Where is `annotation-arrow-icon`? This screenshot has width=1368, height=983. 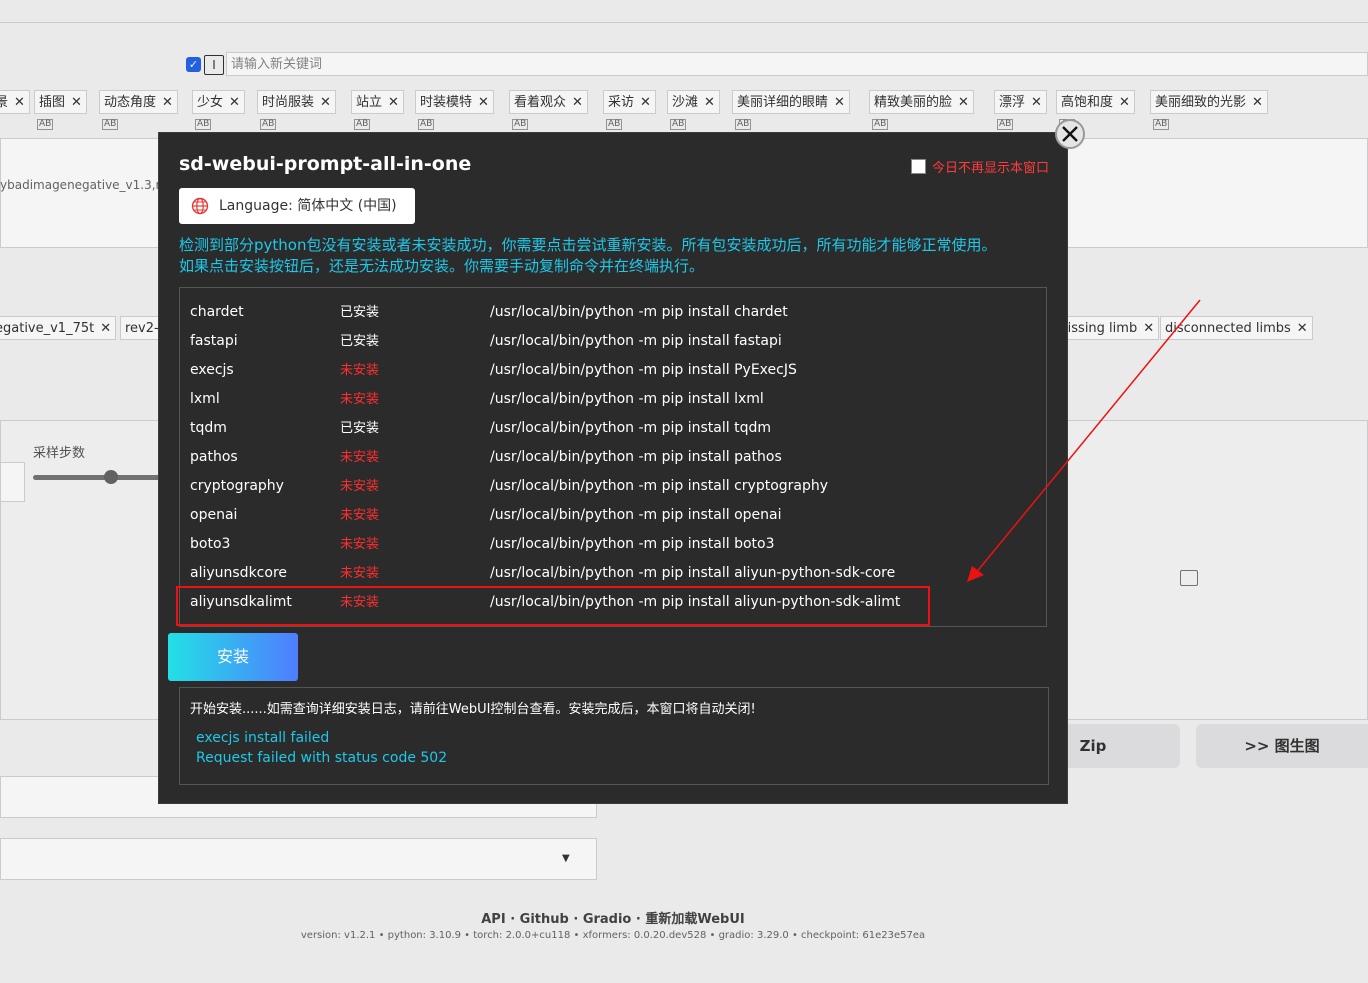
annotation-arrow-icon is located at coordinates (1084, 440).